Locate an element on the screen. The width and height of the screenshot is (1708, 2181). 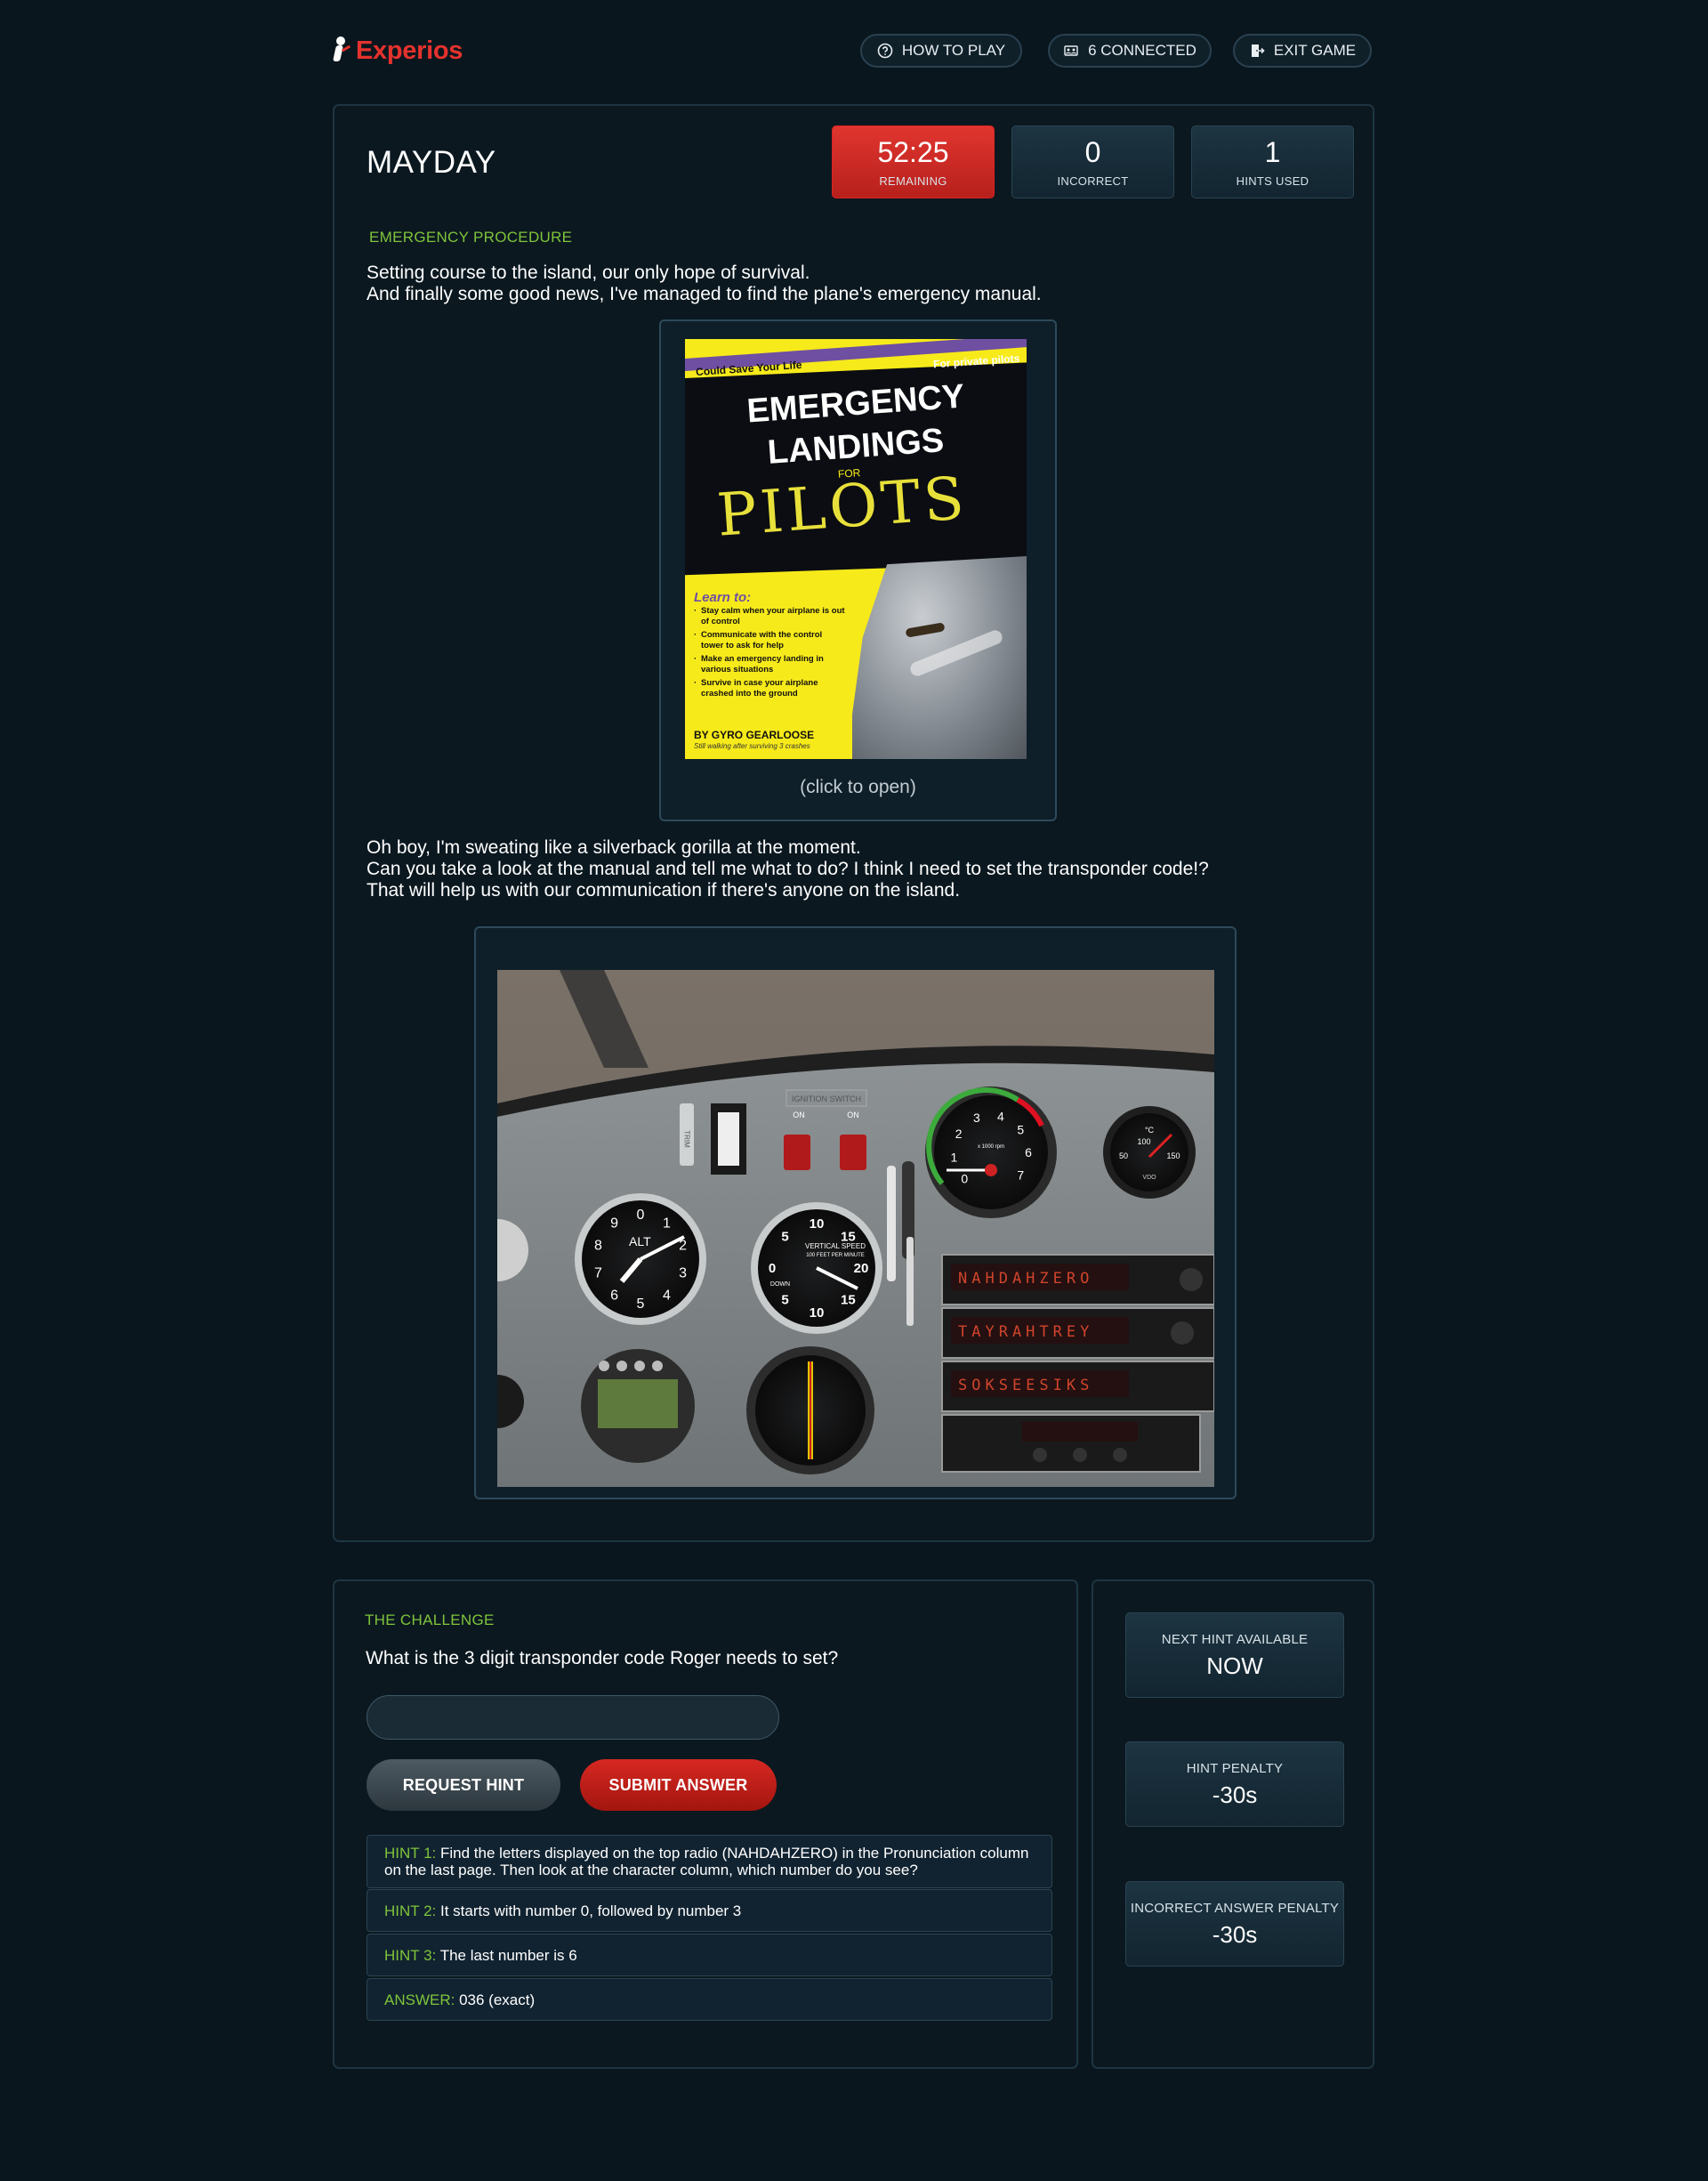
hint-key: HINT 1: is located at coordinates (410, 1853).